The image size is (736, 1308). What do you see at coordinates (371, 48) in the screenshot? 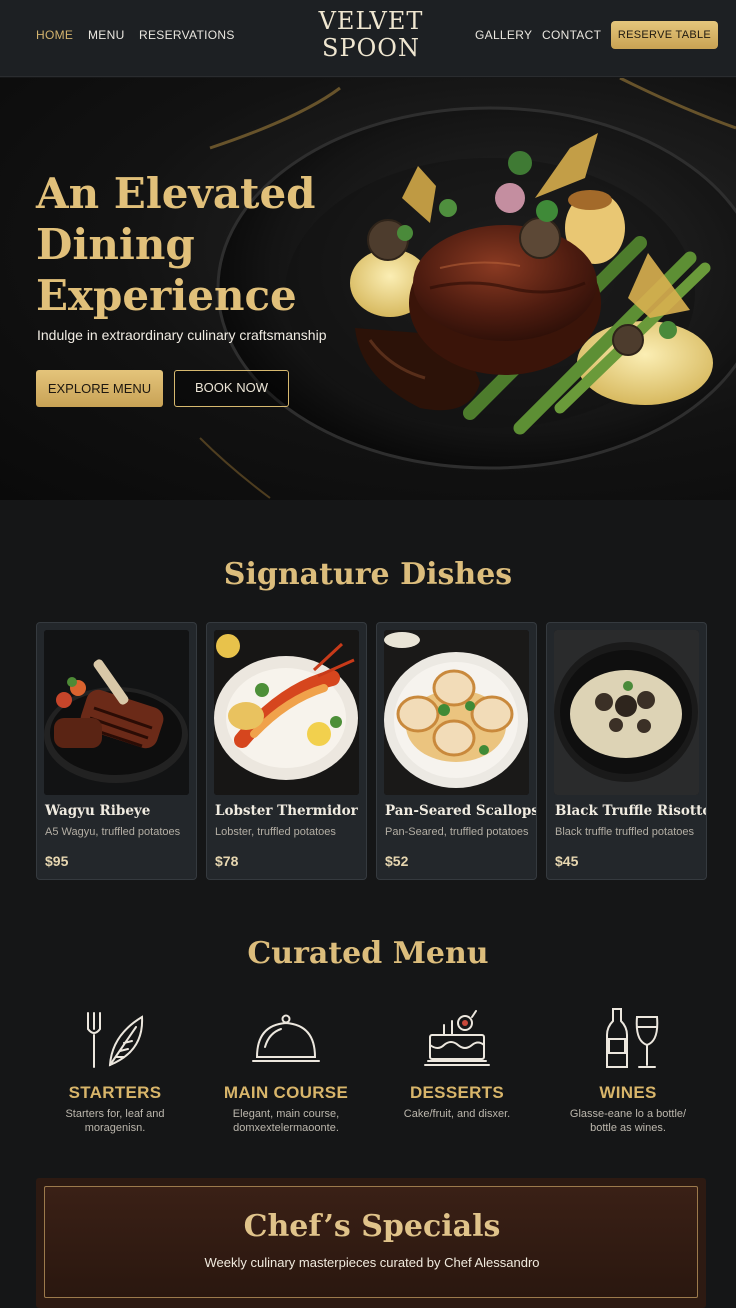
I see `logo-line-2: SPOON` at bounding box center [371, 48].